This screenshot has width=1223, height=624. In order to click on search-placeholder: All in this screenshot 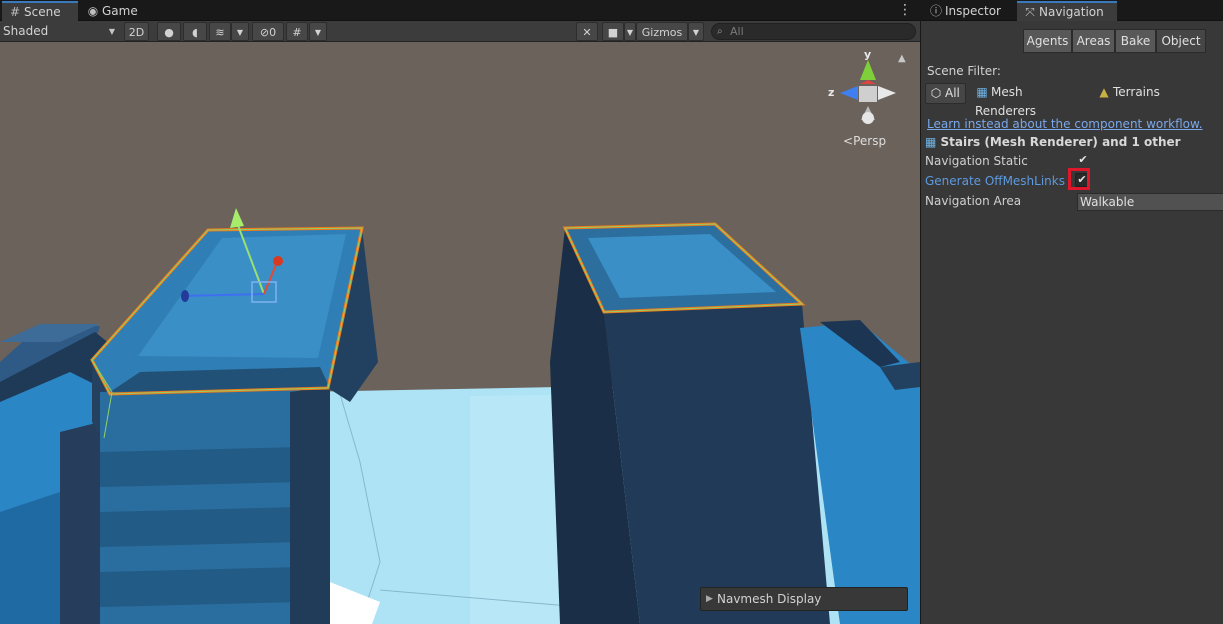, I will do `click(737, 31)`.